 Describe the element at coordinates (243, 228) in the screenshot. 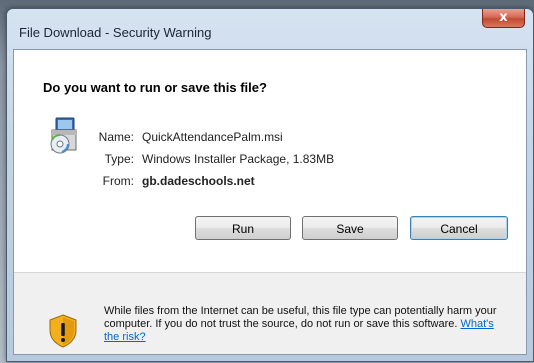

I see `run-button: Run` at that location.